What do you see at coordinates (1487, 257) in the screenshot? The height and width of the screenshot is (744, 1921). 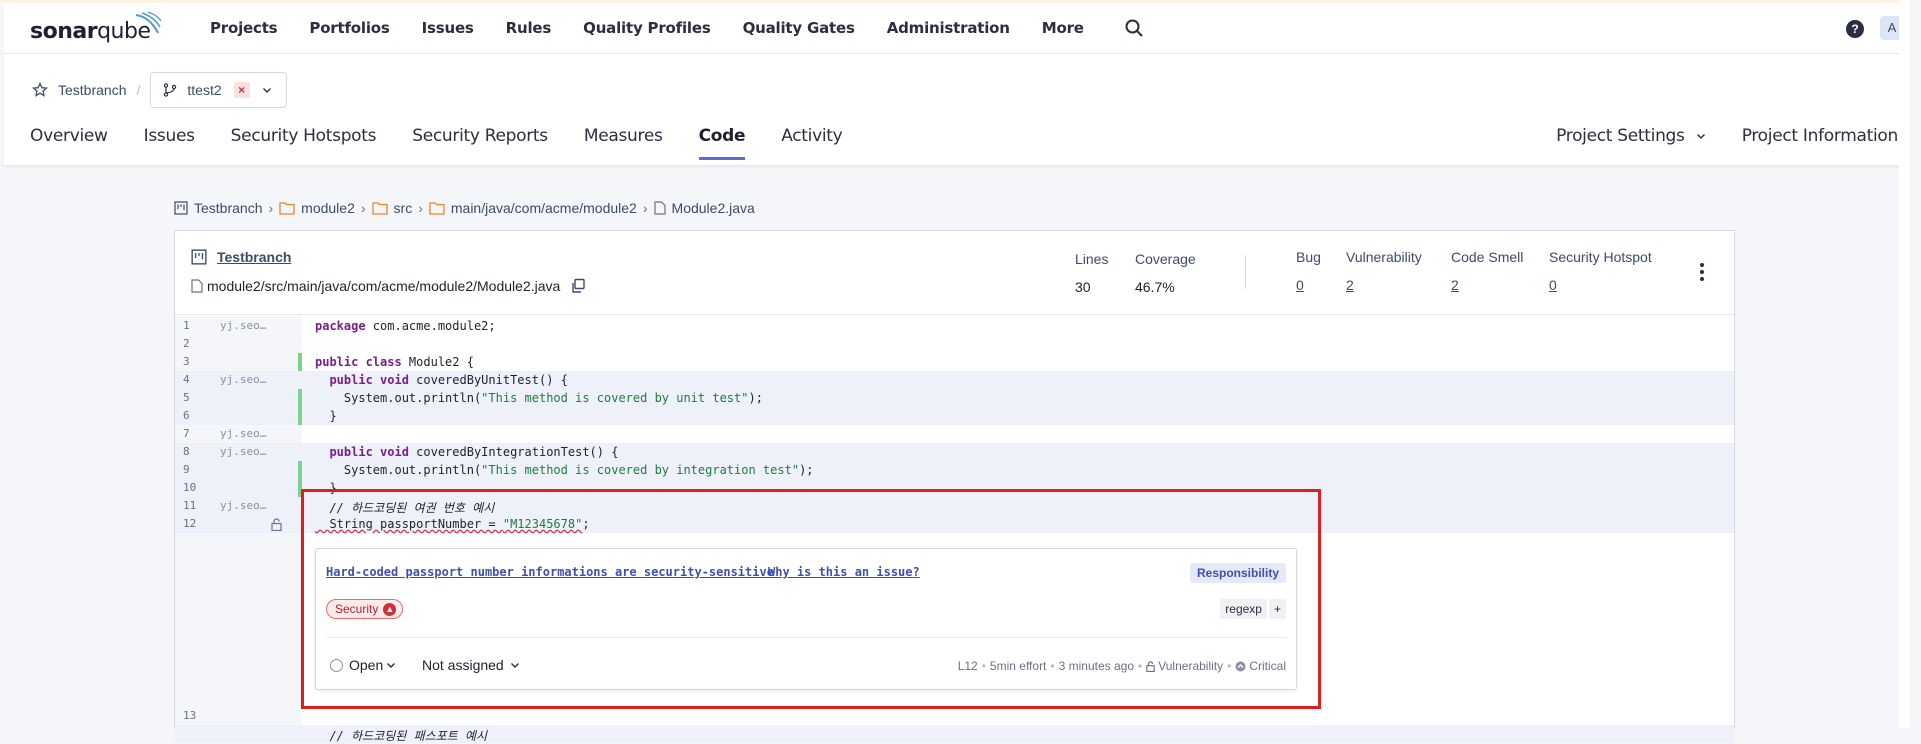 I see `metric-code-smell-label: Code Smell` at bounding box center [1487, 257].